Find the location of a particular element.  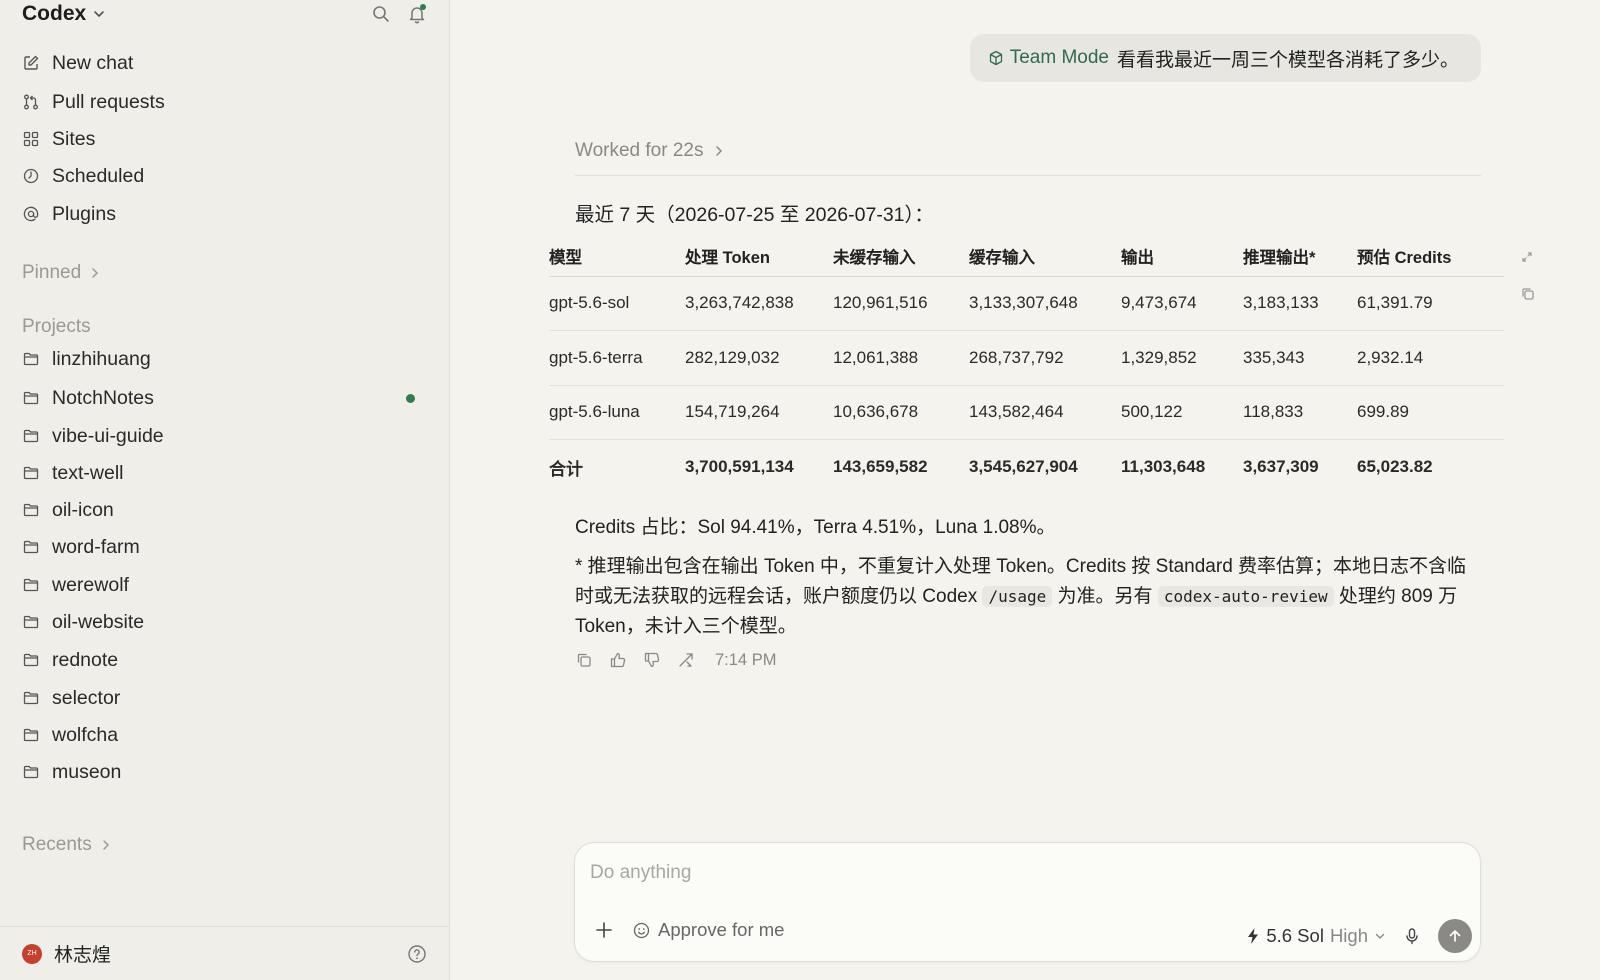

thumbs-down-icon is located at coordinates (652, 660).